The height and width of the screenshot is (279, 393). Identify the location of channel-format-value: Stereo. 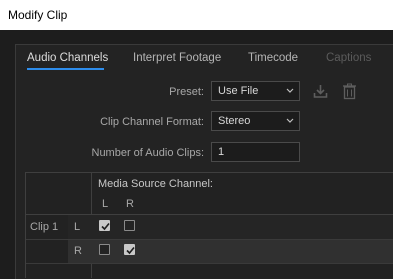
(234, 121).